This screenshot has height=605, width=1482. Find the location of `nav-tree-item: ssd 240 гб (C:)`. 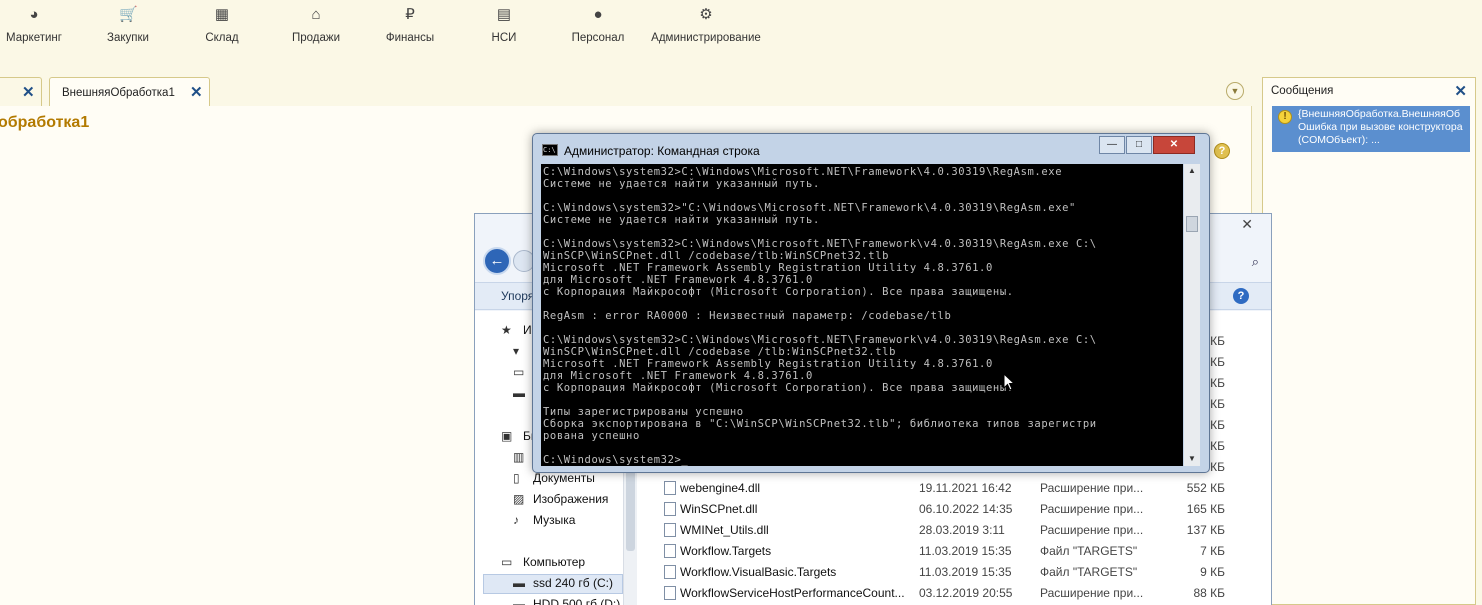

nav-tree-item: ssd 240 гб (C:) is located at coordinates (573, 583).